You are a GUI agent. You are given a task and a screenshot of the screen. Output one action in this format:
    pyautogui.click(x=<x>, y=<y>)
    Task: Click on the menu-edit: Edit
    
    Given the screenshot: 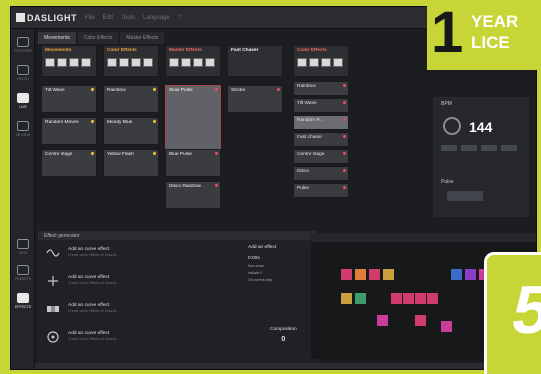 What is the action you would take?
    pyautogui.click(x=108, y=18)
    